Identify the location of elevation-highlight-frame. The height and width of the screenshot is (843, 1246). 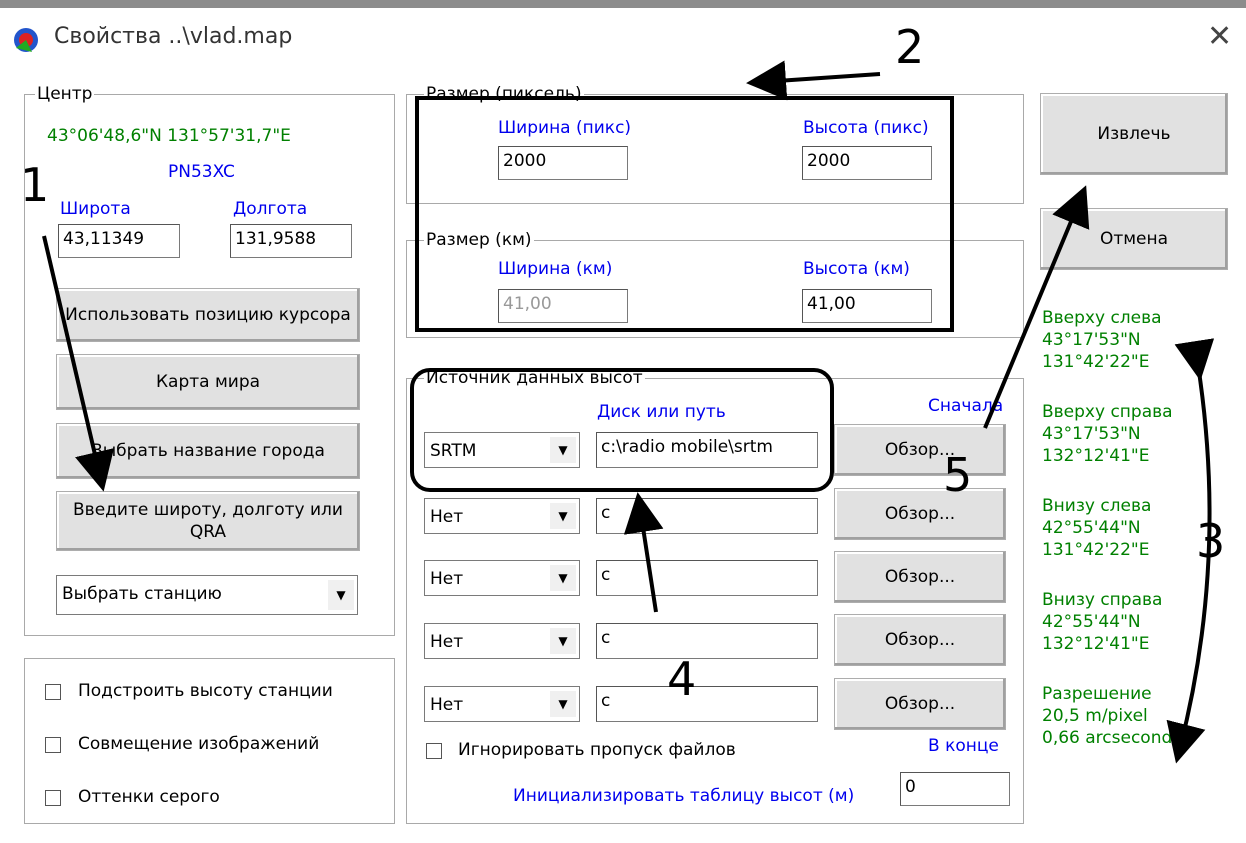
(622, 430).